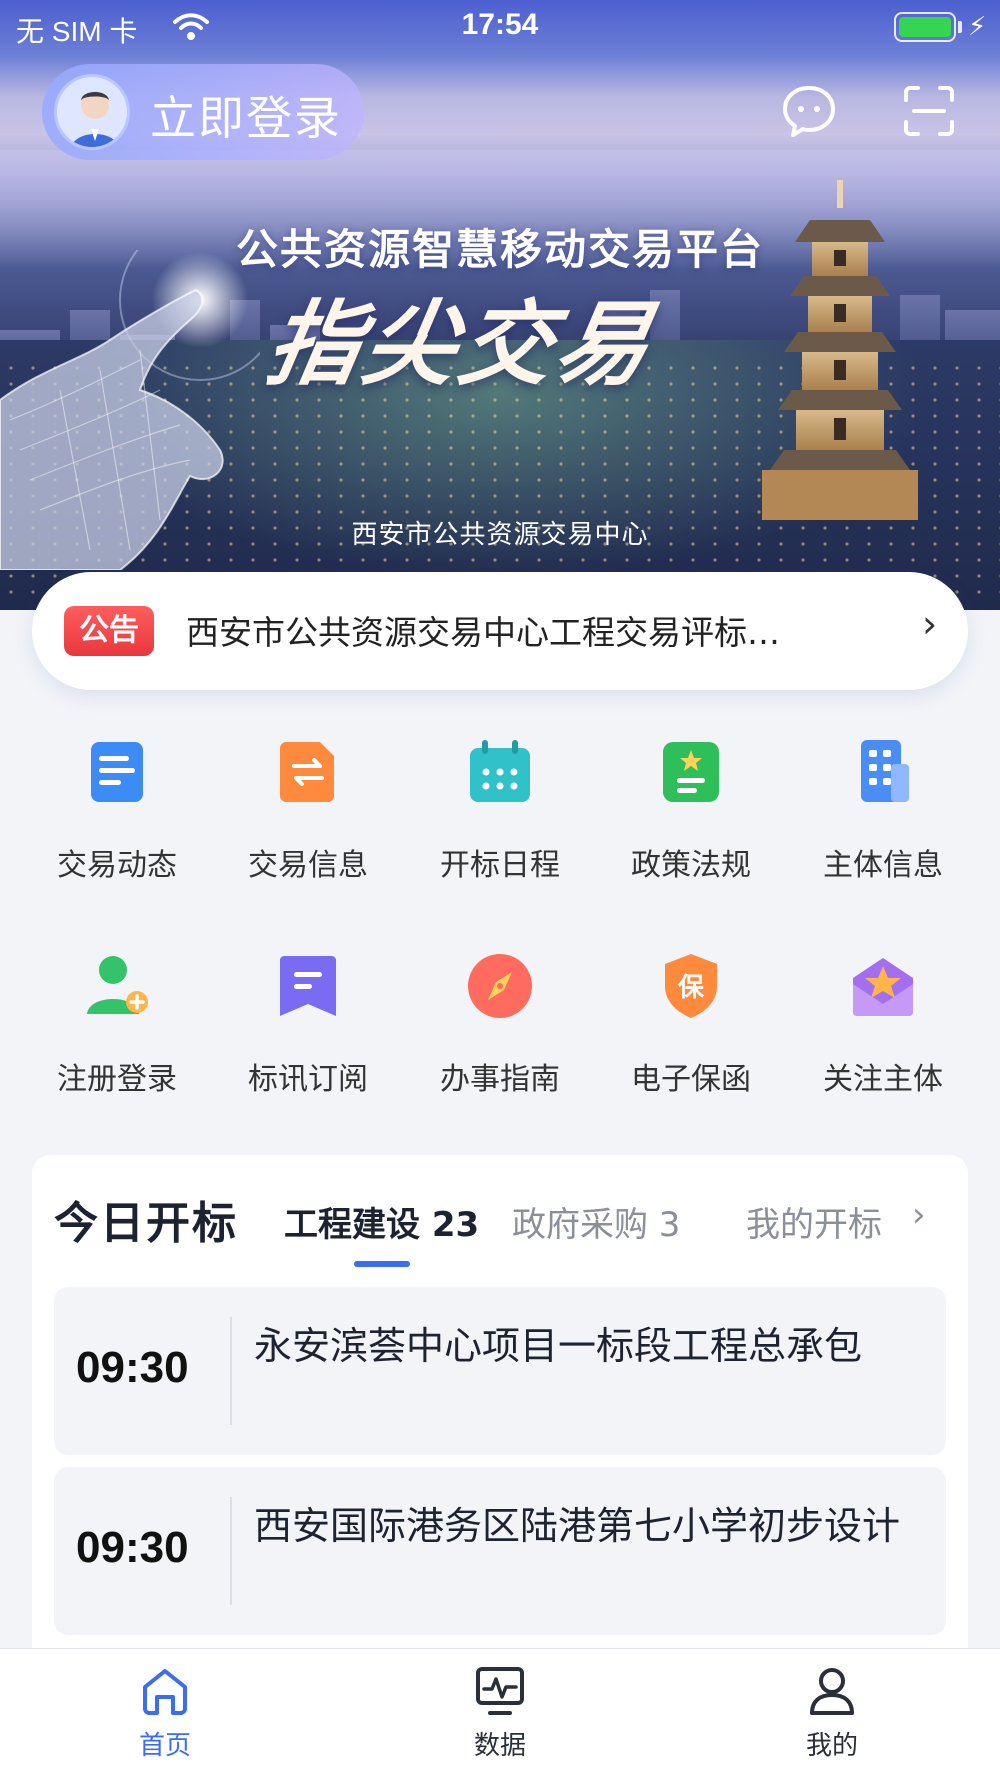  I want to click on tab-home: 首页, so click(165, 1715).